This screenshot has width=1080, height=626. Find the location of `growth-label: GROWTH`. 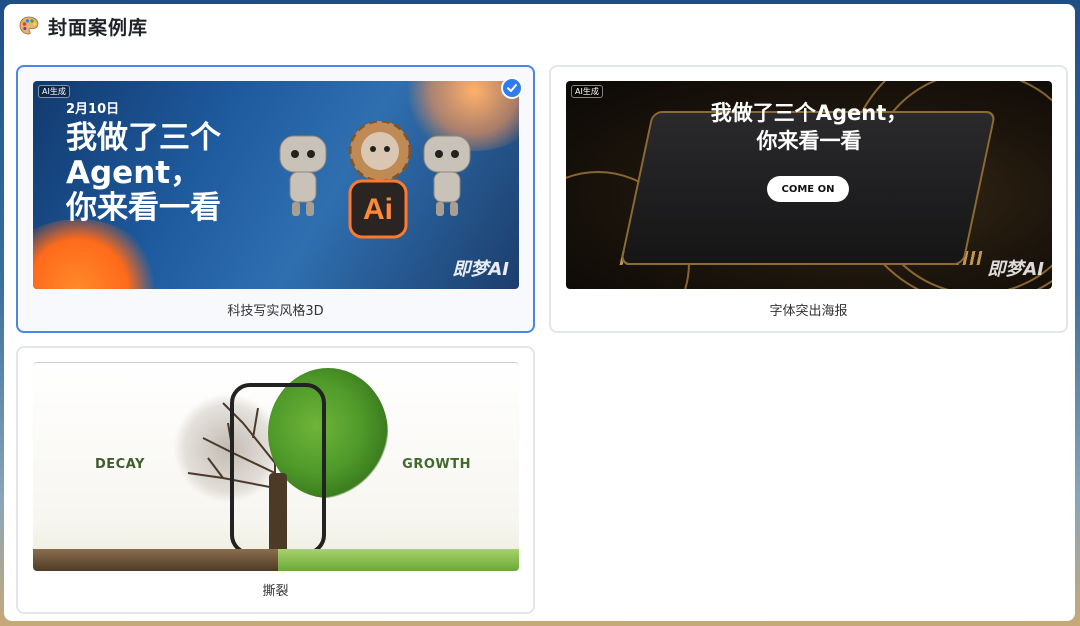

growth-label: GROWTH is located at coordinates (436, 464).